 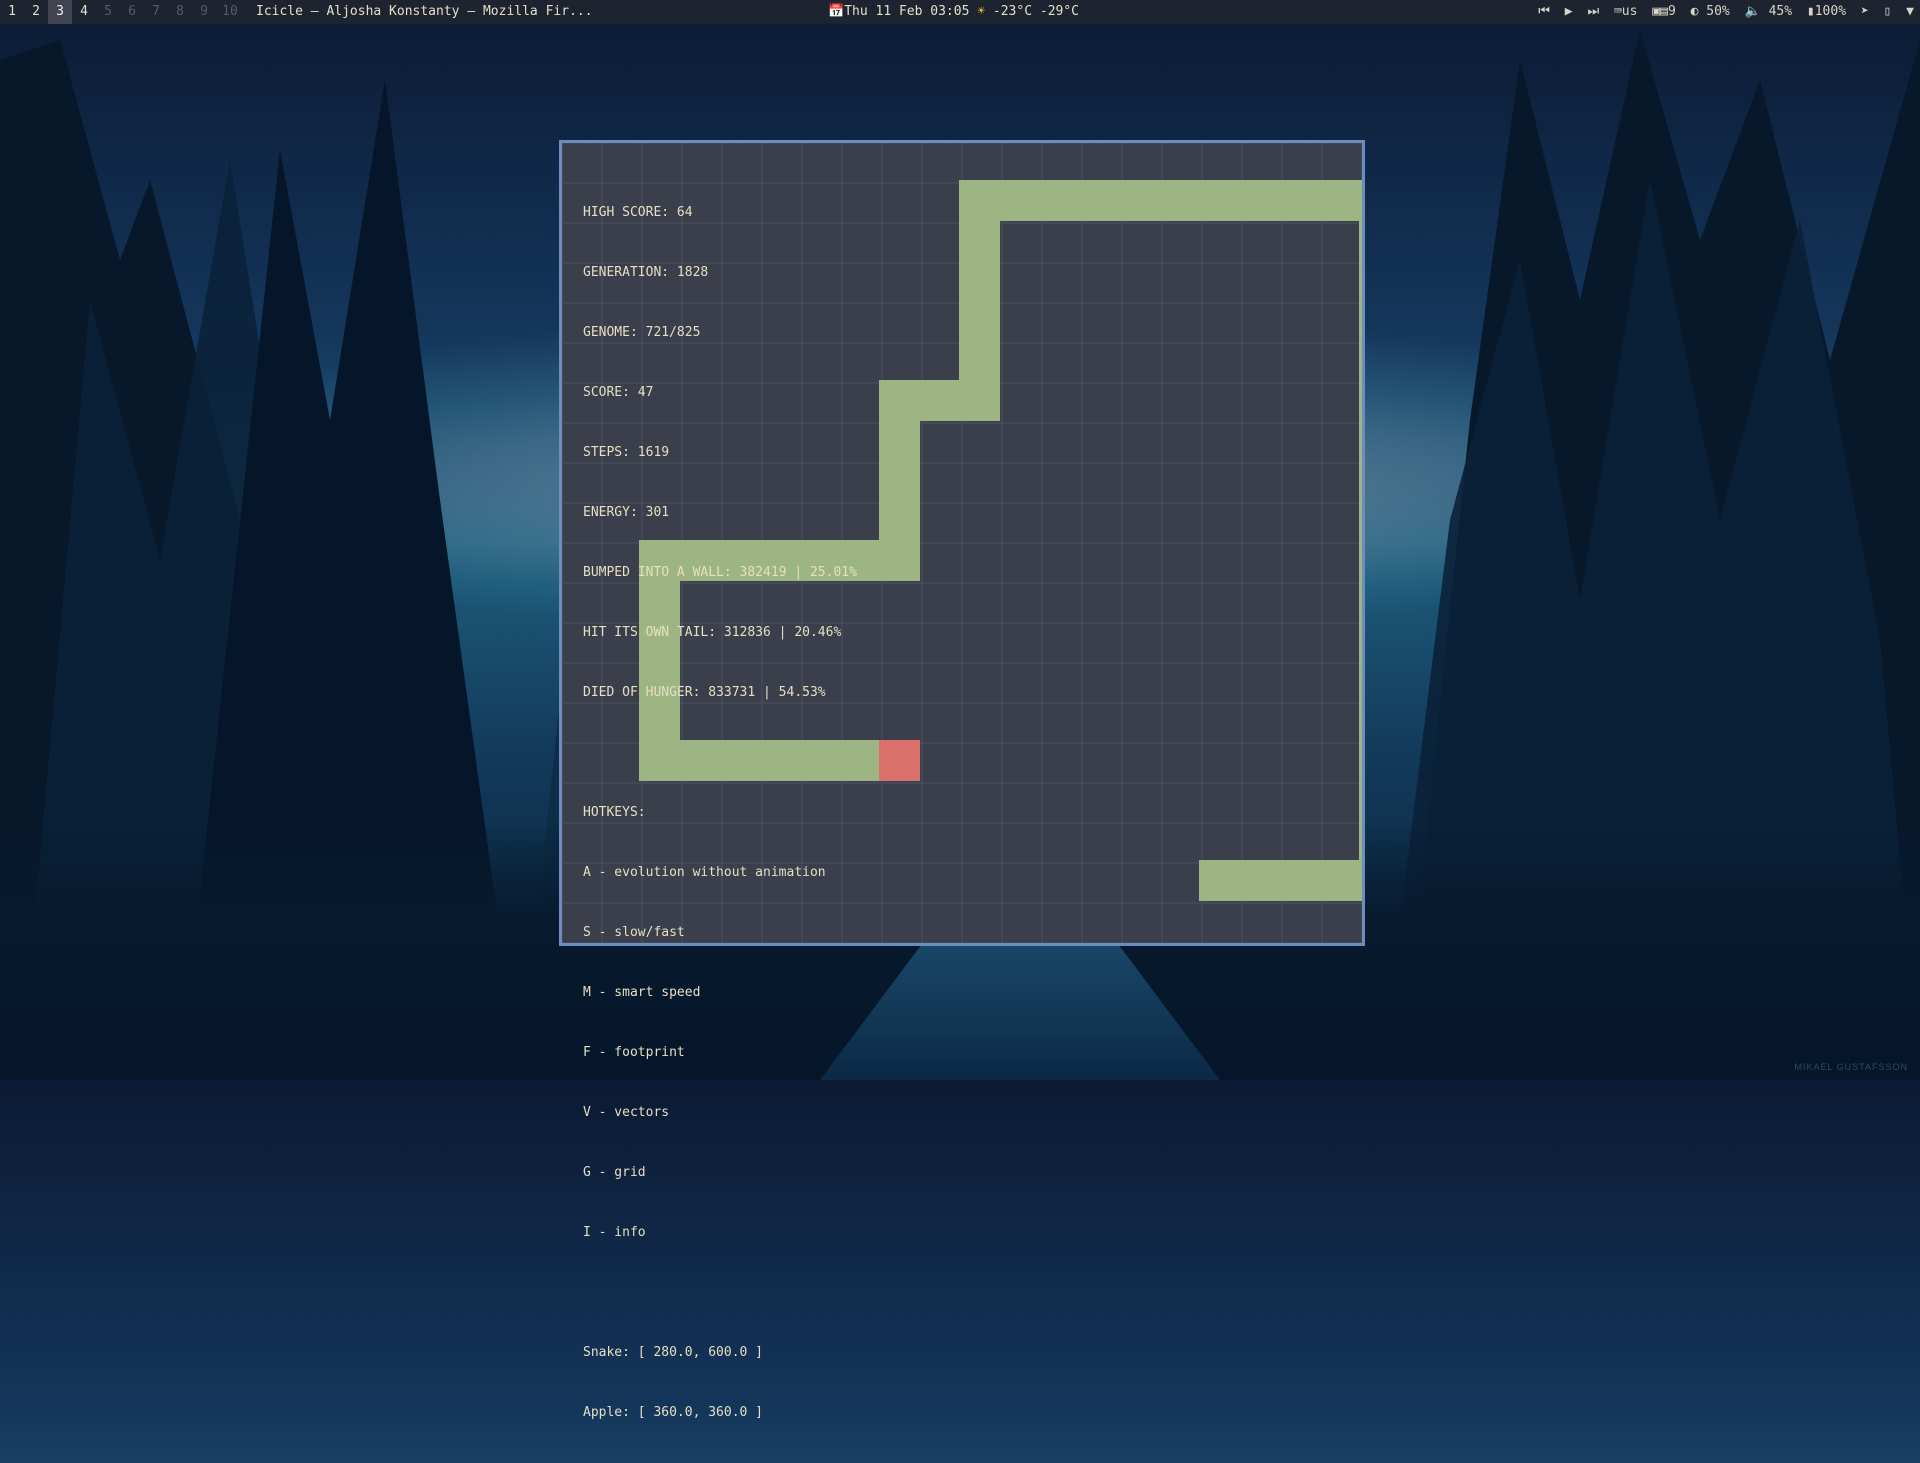 I want to click on hotkey-item: V - vectors, so click(x=626, y=1112).